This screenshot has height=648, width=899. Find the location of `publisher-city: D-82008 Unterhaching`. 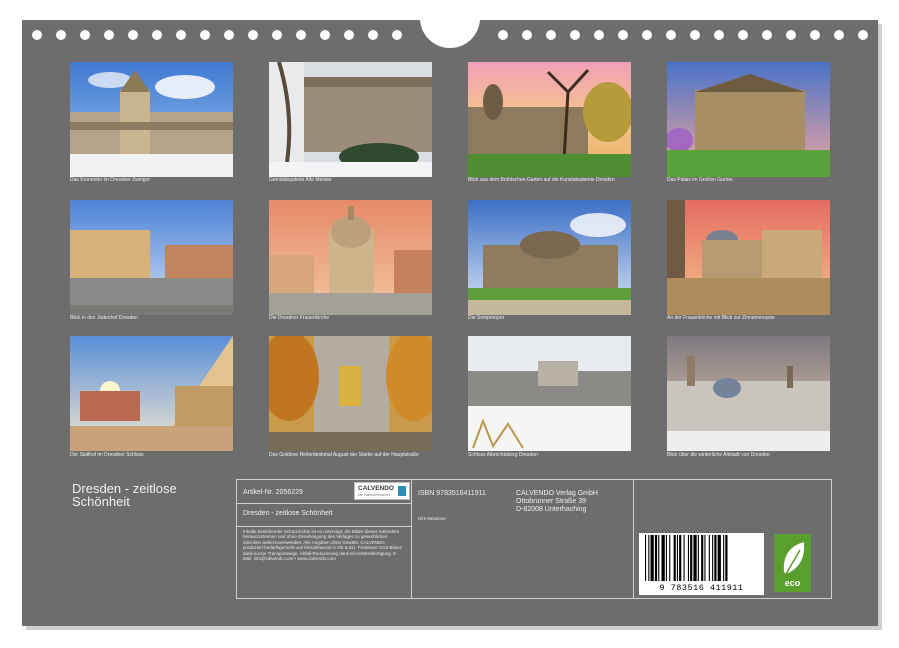

publisher-city: D-82008 Unterhaching is located at coordinates (551, 509).